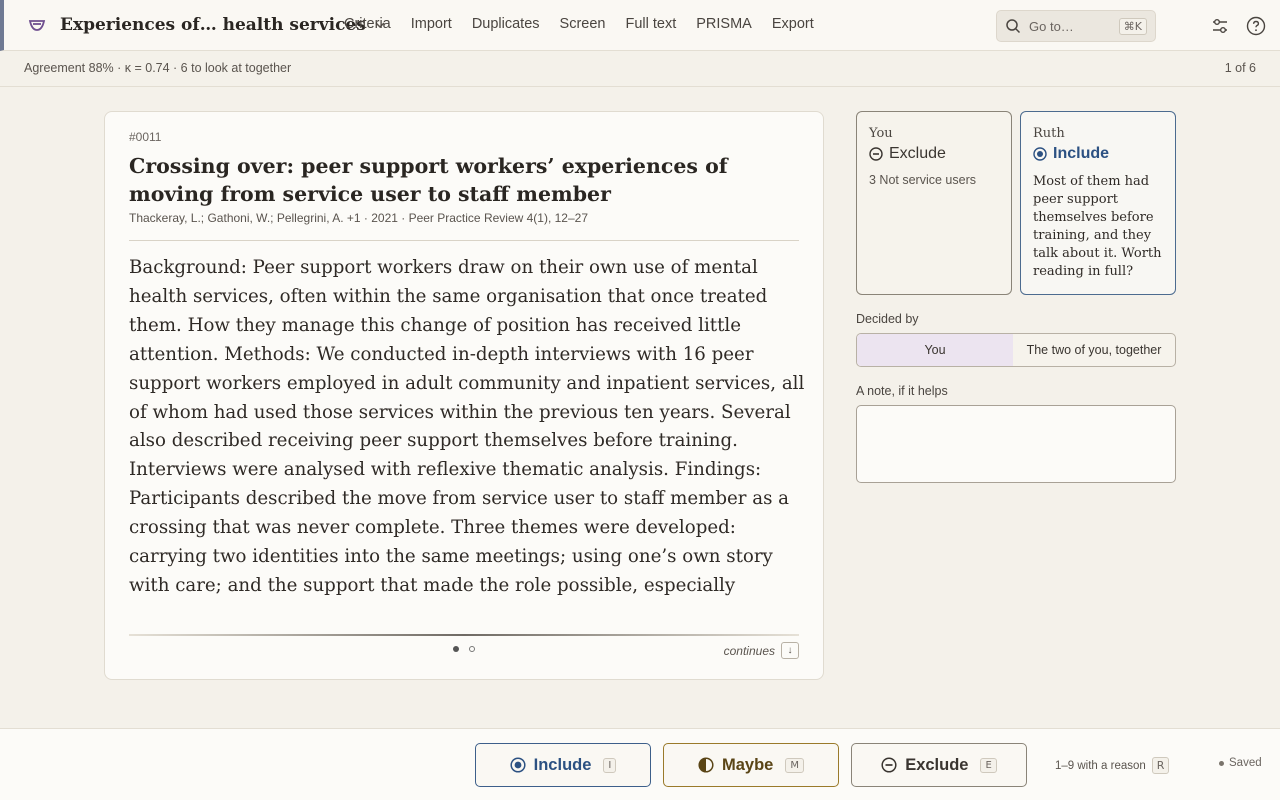 The width and height of the screenshot is (1280, 800). What do you see at coordinates (902, 391) in the screenshot?
I see `note-label: A note, if it helps` at bounding box center [902, 391].